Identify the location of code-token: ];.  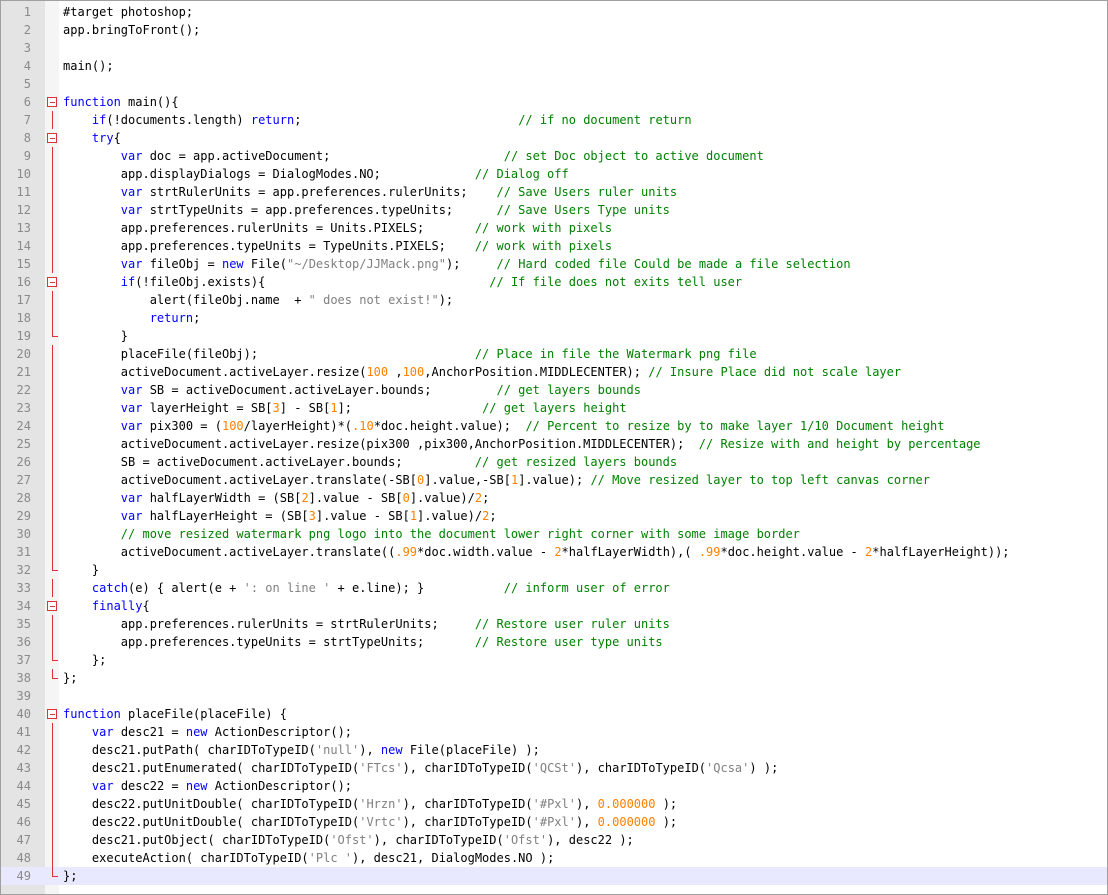
(410, 408).